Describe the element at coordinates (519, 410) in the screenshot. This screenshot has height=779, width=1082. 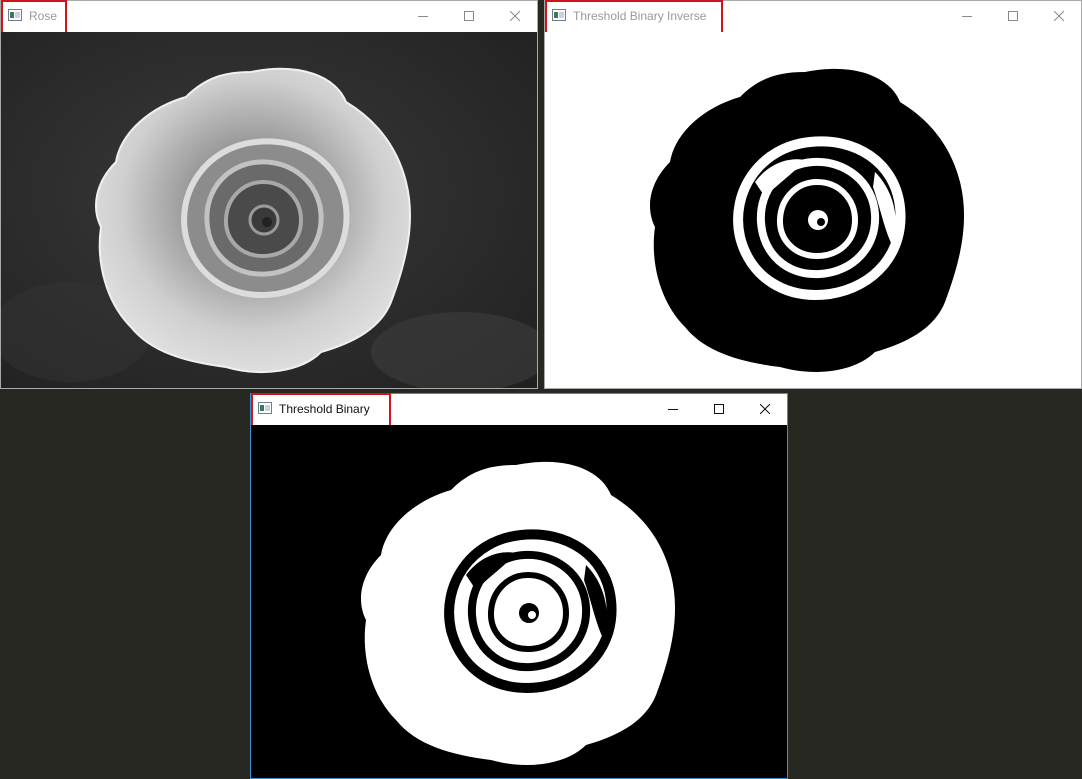
I see `titlebar: Threshold Binary` at that location.